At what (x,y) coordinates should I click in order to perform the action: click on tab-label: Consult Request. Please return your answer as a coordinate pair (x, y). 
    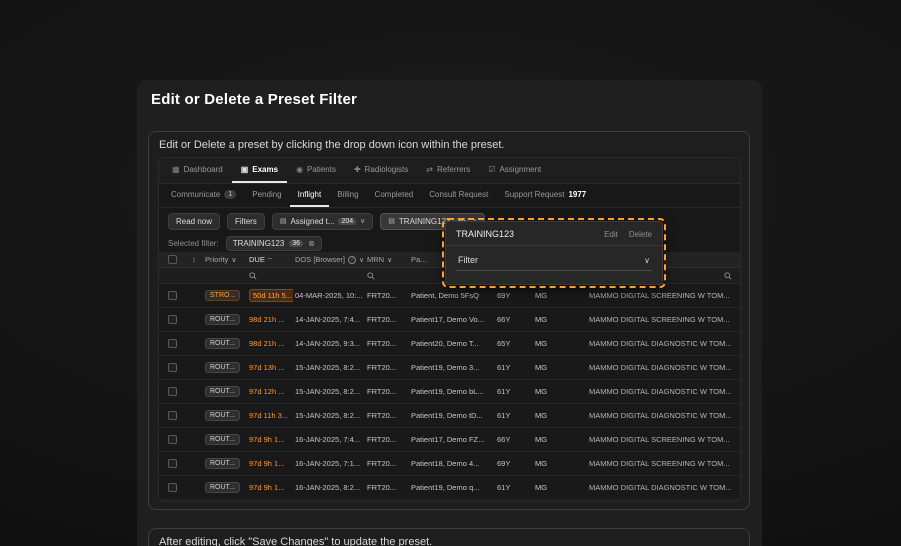
    Looking at the image, I should click on (459, 194).